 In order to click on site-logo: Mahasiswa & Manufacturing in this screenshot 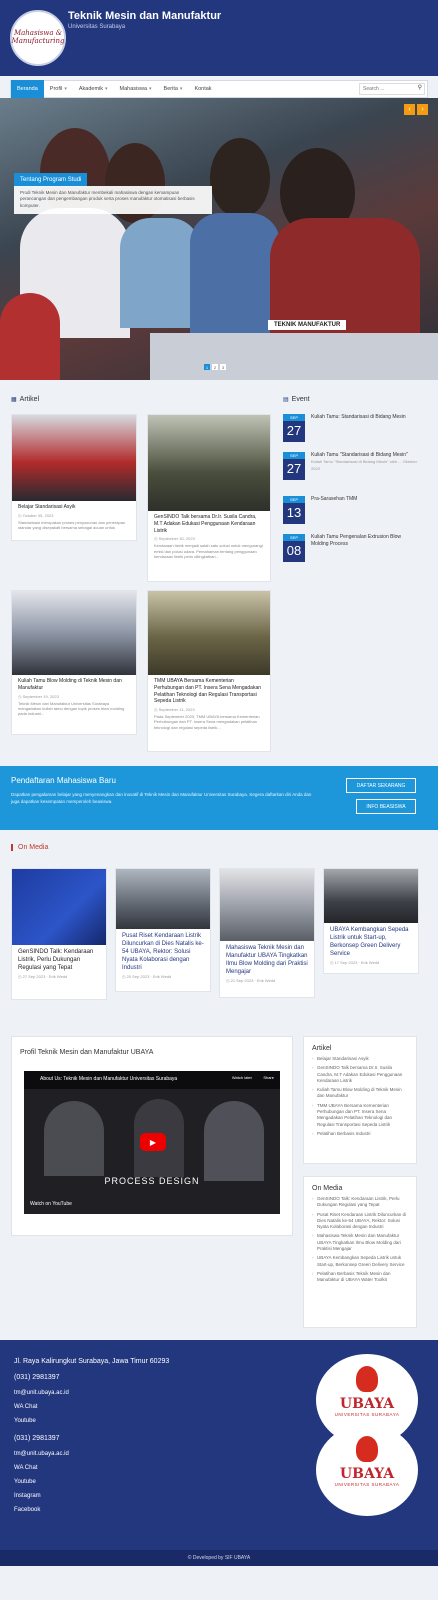, I will do `click(38, 38)`.